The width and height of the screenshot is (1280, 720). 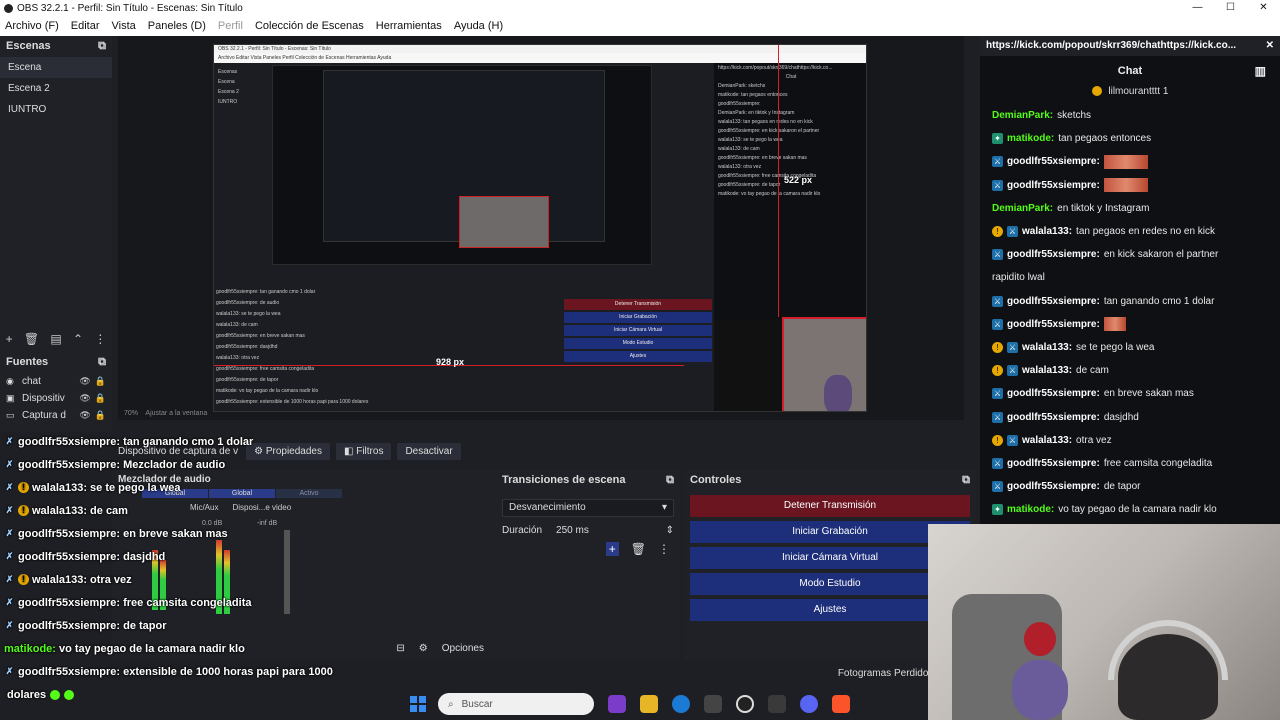 I want to click on up-arrow-icon: ⌃, so click(x=78, y=339).